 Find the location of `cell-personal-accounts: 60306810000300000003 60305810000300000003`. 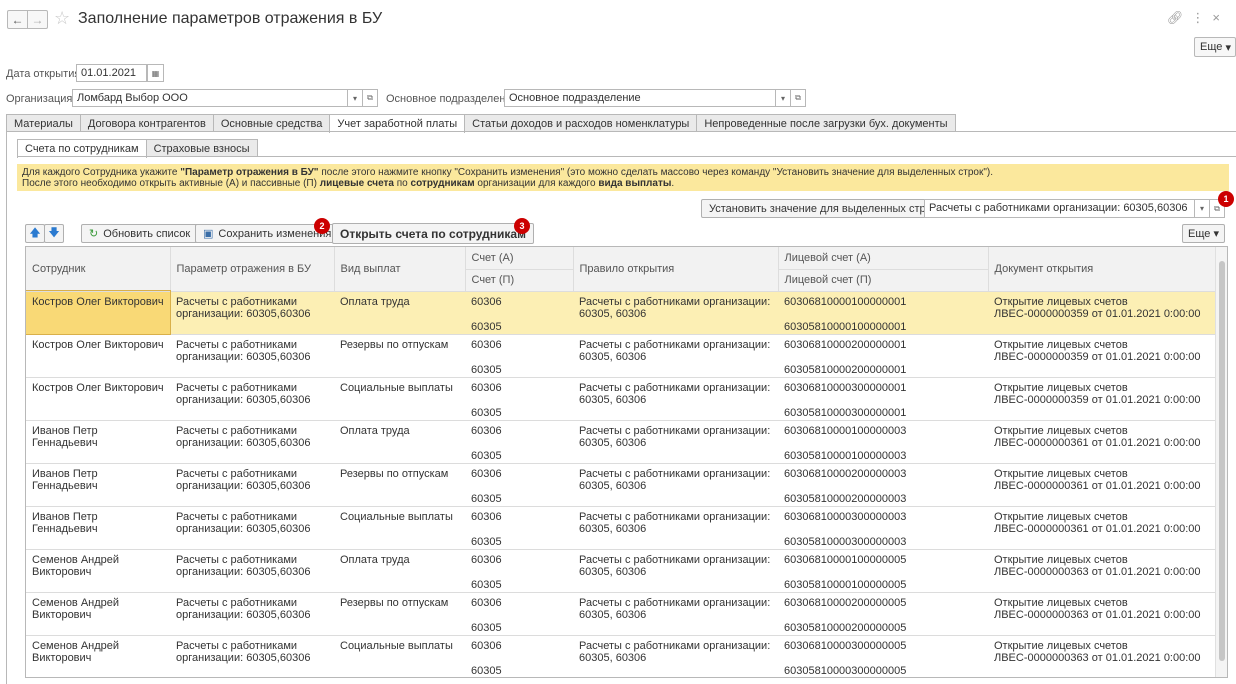

cell-personal-accounts: 60306810000300000003 60305810000300000003 is located at coordinates (883, 528).